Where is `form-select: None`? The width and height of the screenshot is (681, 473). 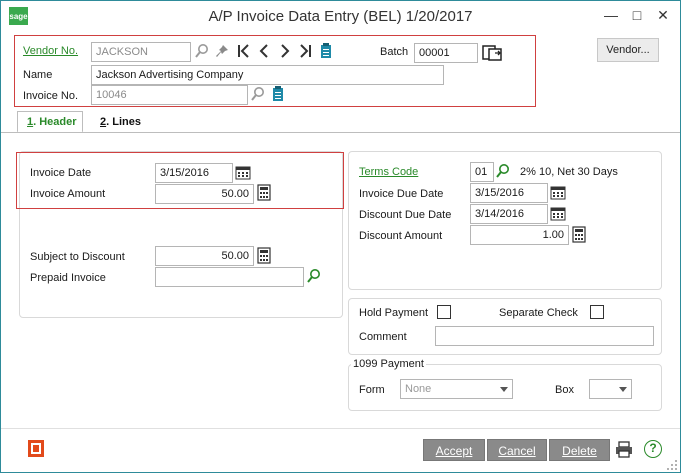 form-select: None is located at coordinates (456, 389).